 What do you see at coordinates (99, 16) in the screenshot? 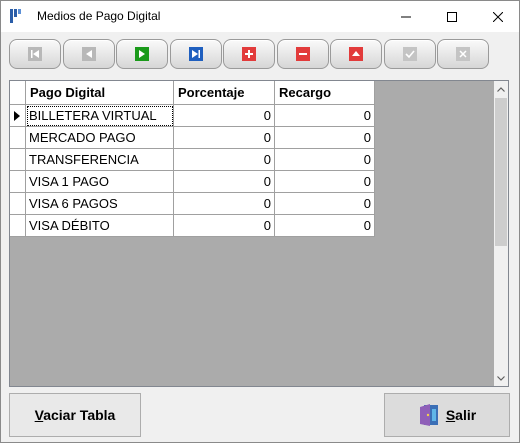
I see `window-title: Medios de Pago Digital` at bounding box center [99, 16].